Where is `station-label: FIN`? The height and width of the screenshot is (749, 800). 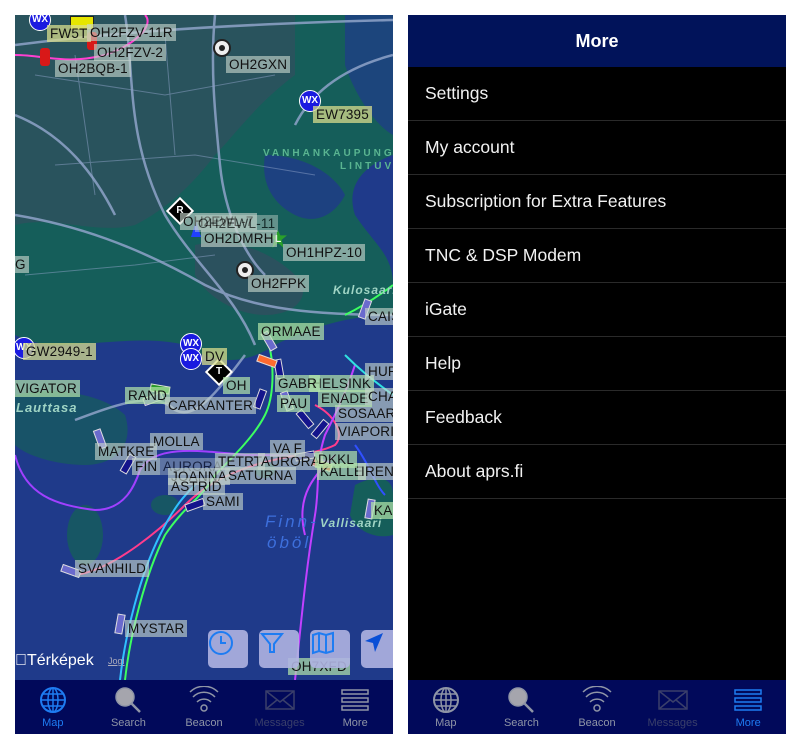 station-label: FIN is located at coordinates (146, 466).